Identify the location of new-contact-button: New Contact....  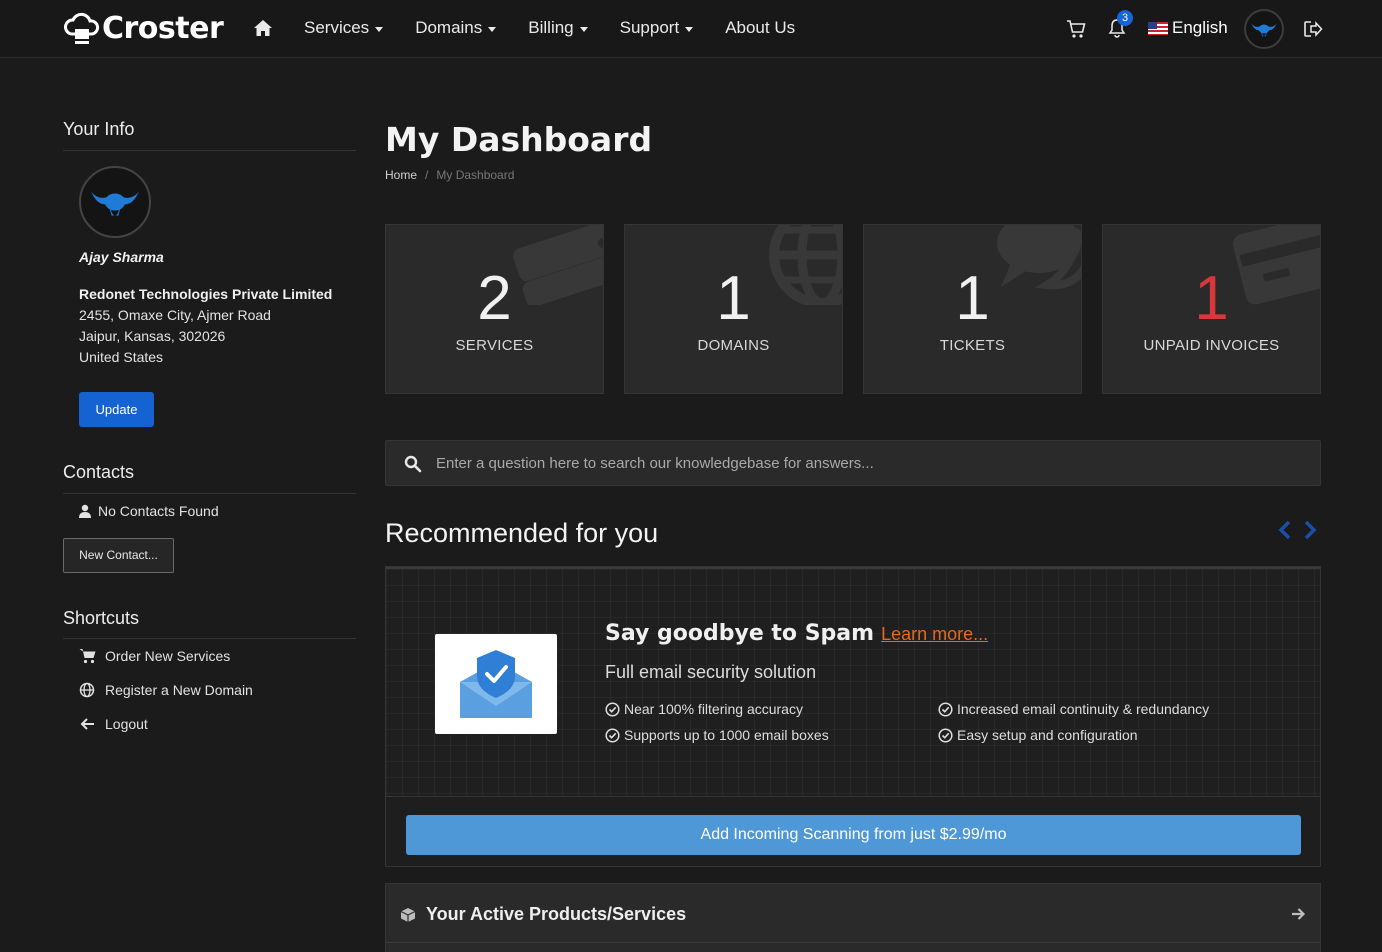
(118, 555).